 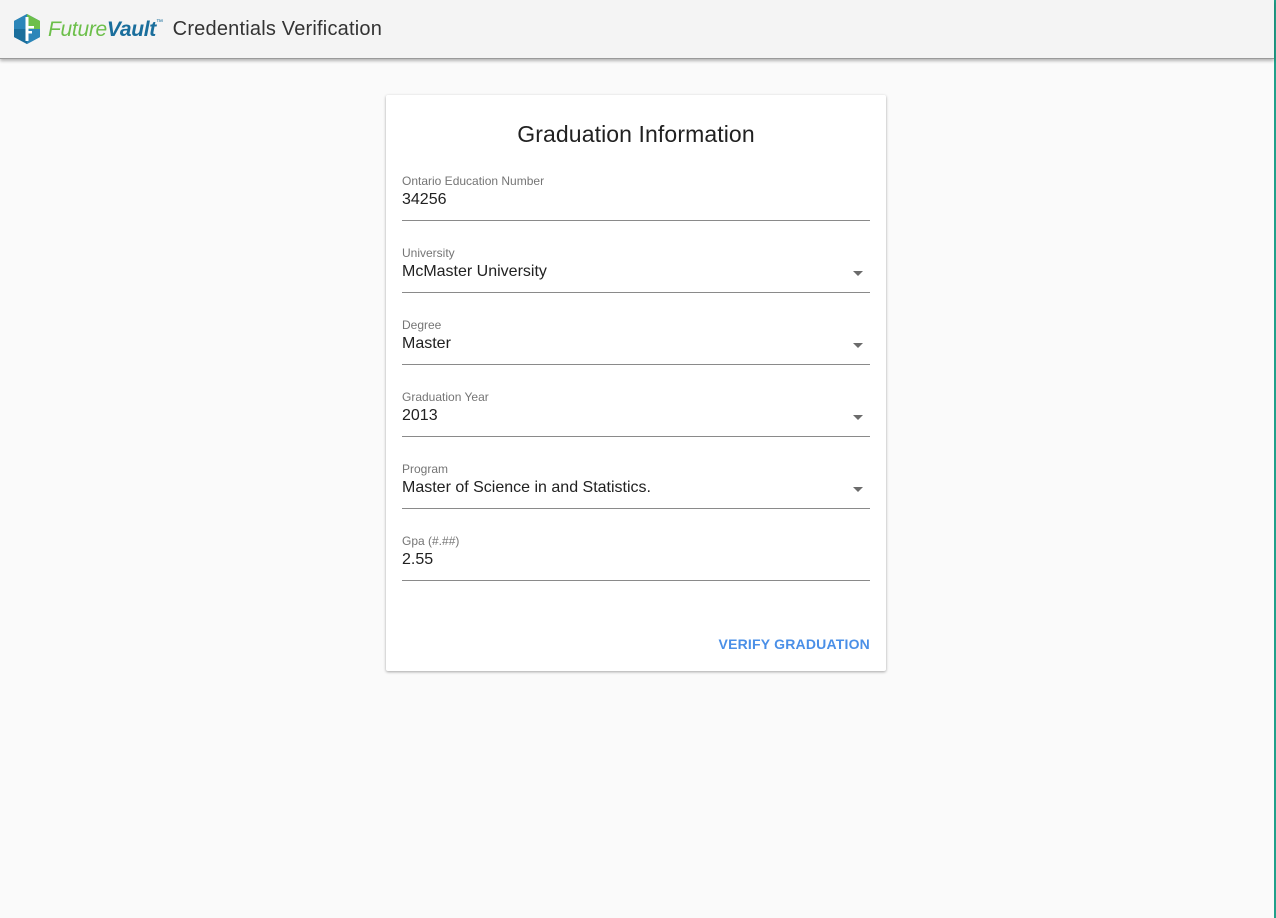 I want to click on trademark-symbol: ™, so click(x=159, y=22).